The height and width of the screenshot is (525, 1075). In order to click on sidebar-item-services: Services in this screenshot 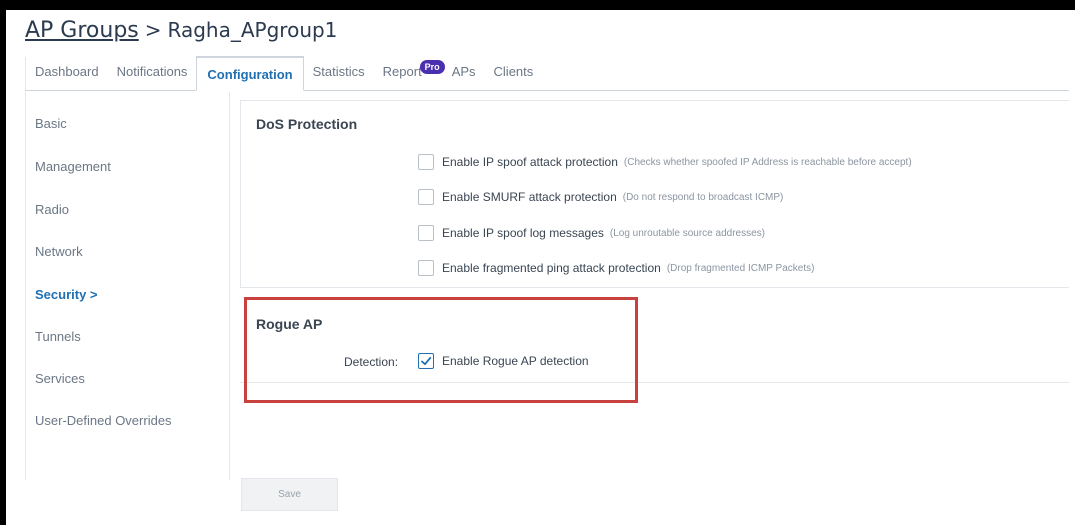, I will do `click(60, 378)`.